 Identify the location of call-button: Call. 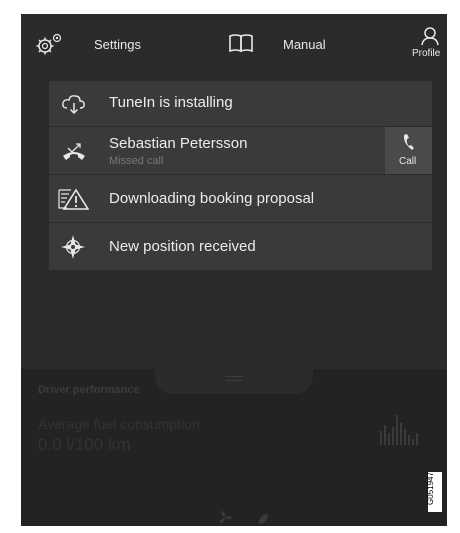
(408, 150).